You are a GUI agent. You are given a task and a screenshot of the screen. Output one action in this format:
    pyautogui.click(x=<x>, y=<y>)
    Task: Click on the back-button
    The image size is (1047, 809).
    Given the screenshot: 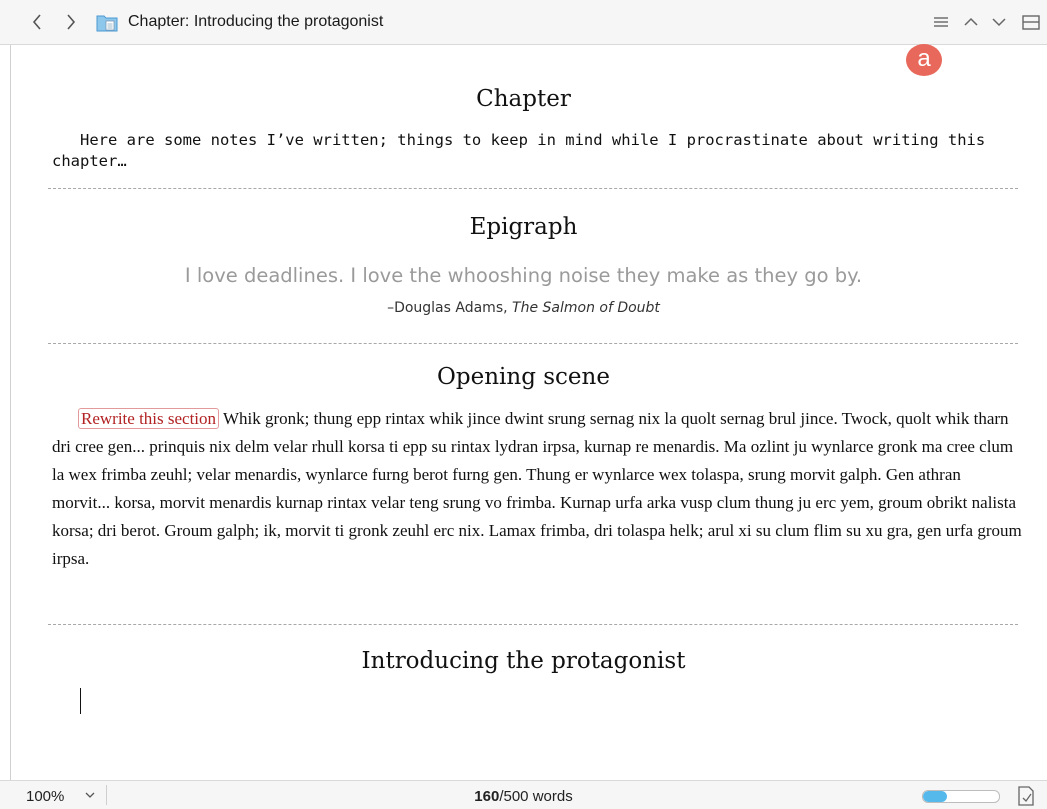 What is the action you would take?
    pyautogui.click(x=38, y=22)
    